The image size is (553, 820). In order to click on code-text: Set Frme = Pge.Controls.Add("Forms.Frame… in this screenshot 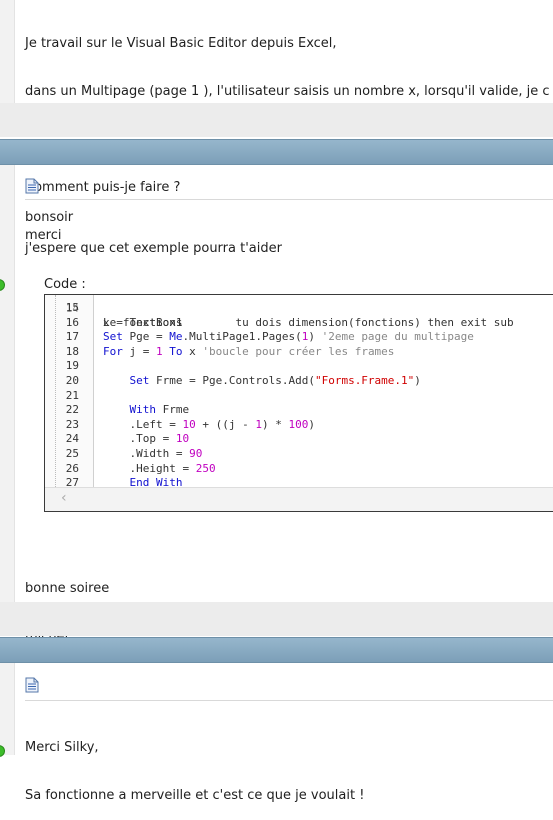, I will do `click(275, 380)`.